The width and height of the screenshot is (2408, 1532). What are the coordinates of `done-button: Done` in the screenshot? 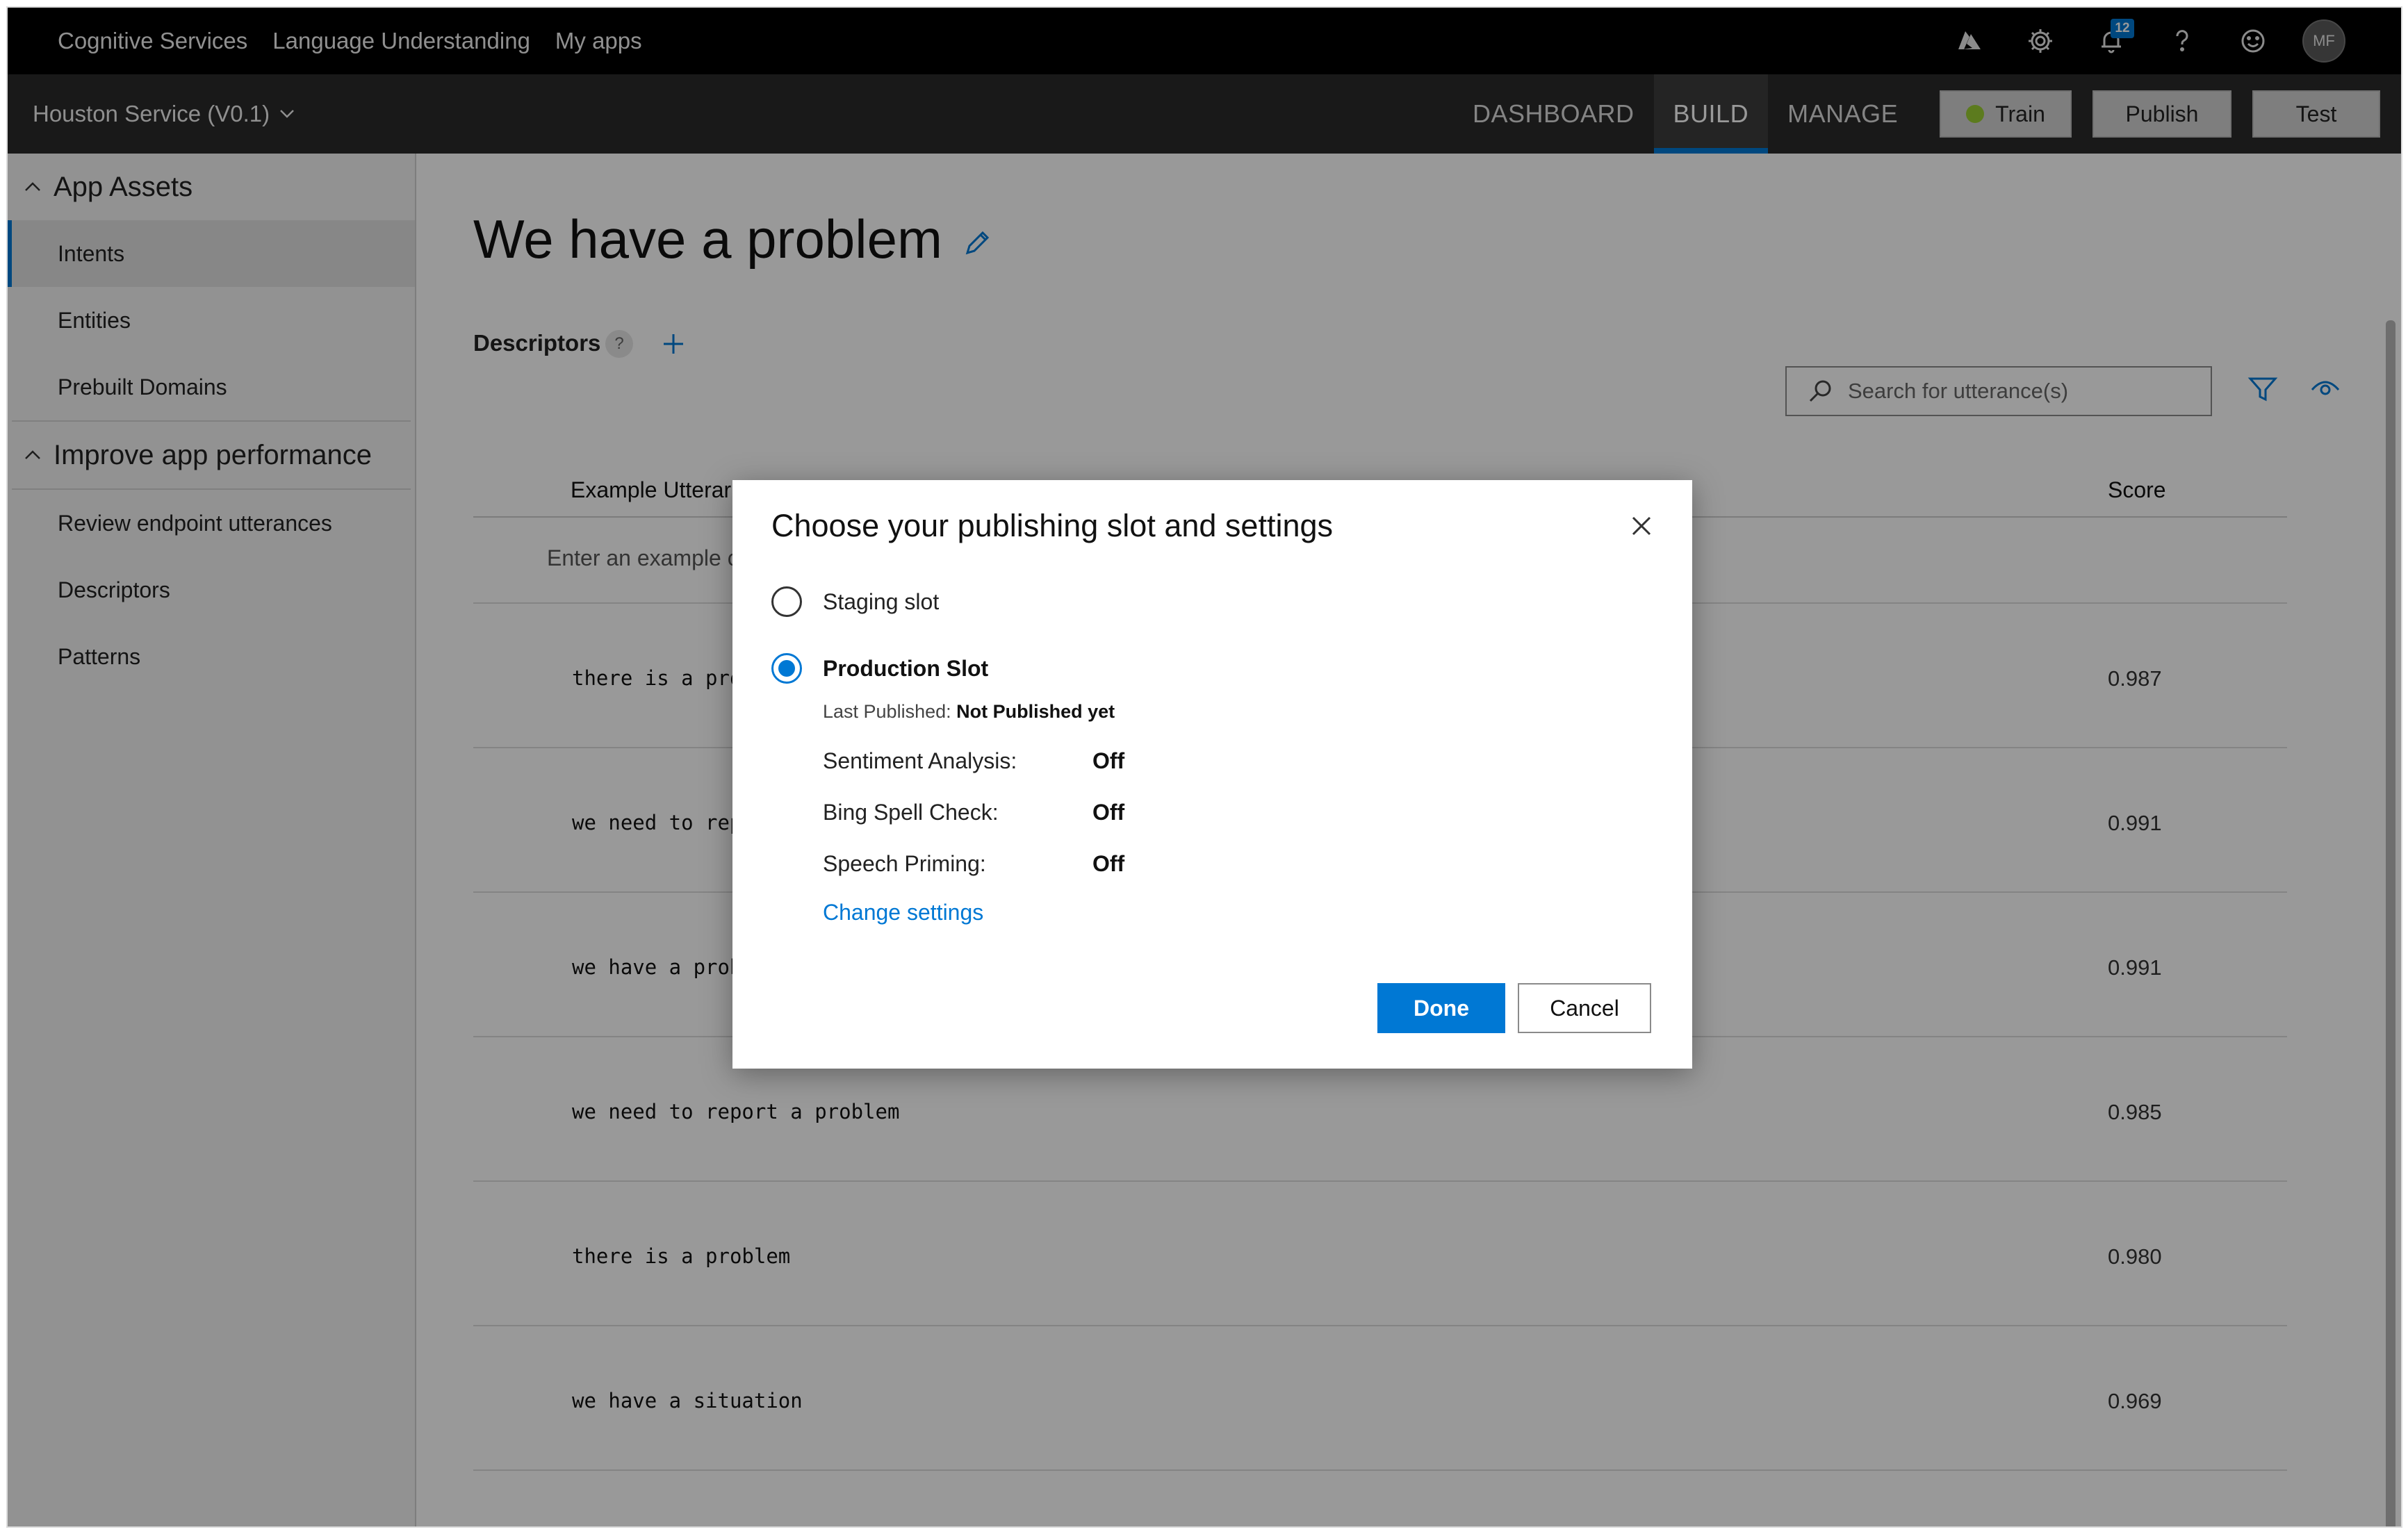 It's located at (1441, 1008).